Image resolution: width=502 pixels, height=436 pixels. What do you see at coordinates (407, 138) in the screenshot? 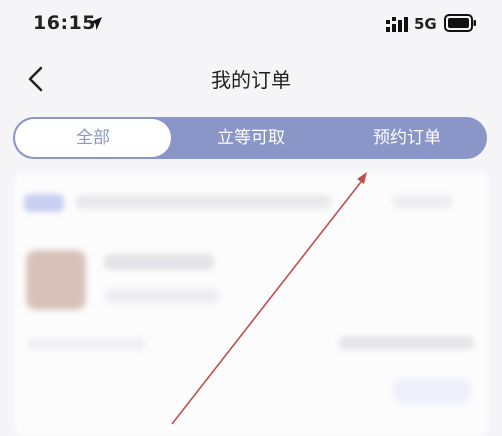
I see `tab-reserved: 预约订单` at bounding box center [407, 138].